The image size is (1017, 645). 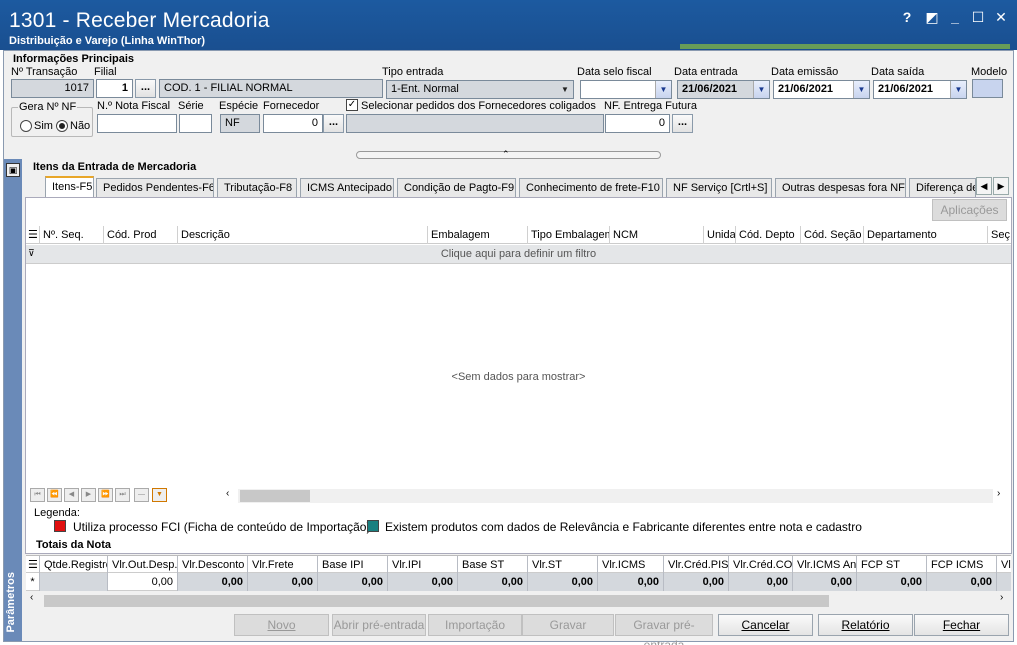 What do you see at coordinates (999, 235) in the screenshot?
I see `col-secao: Seç` at bounding box center [999, 235].